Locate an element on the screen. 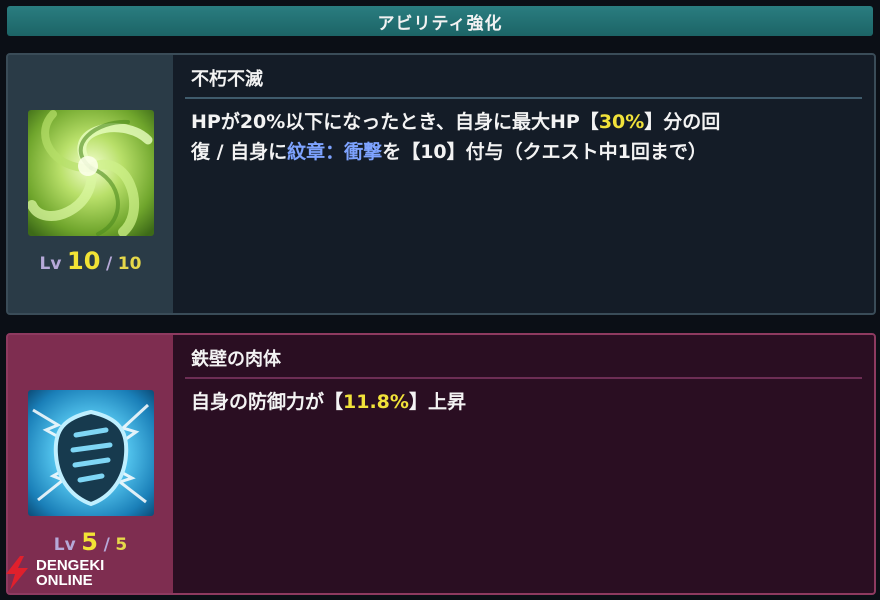  ability-name: 鉄壁の肉体 is located at coordinates (236, 359).